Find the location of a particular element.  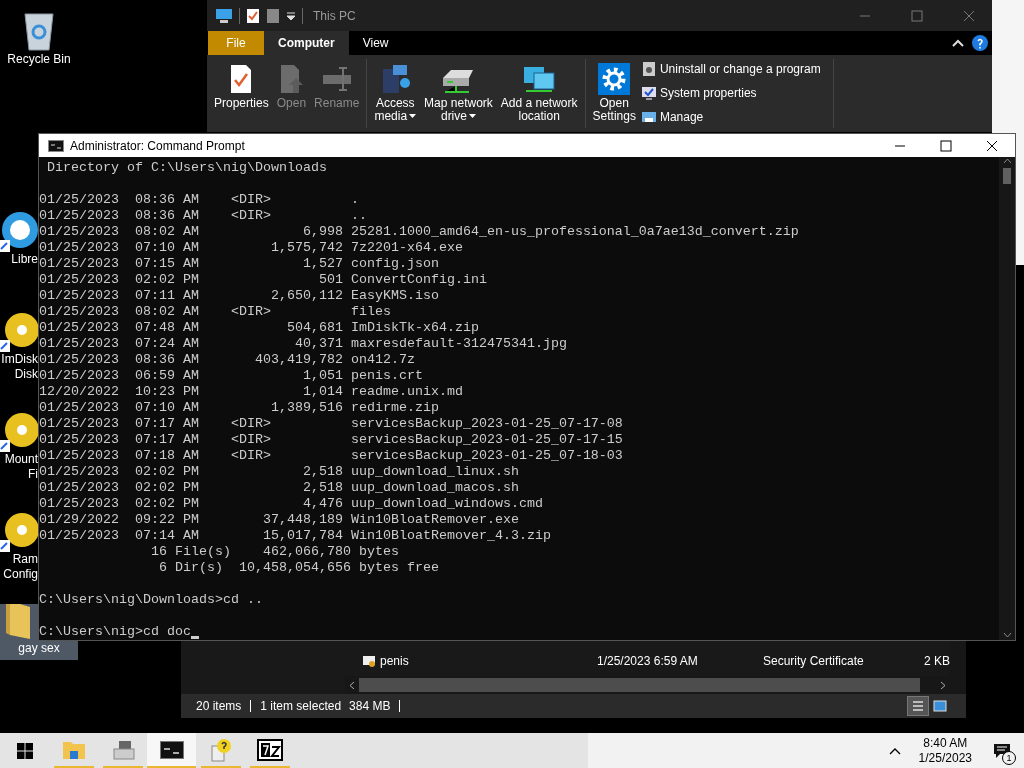

desktop-icon-label: Config is located at coordinates (20, 574).